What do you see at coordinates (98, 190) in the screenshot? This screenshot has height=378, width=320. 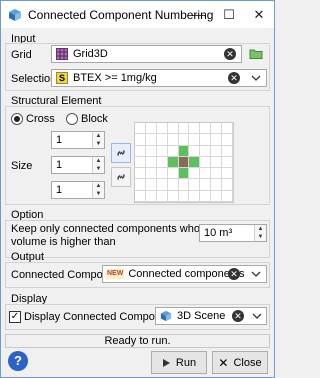 I see `size-z-arrows: ▲ ▼` at bounding box center [98, 190].